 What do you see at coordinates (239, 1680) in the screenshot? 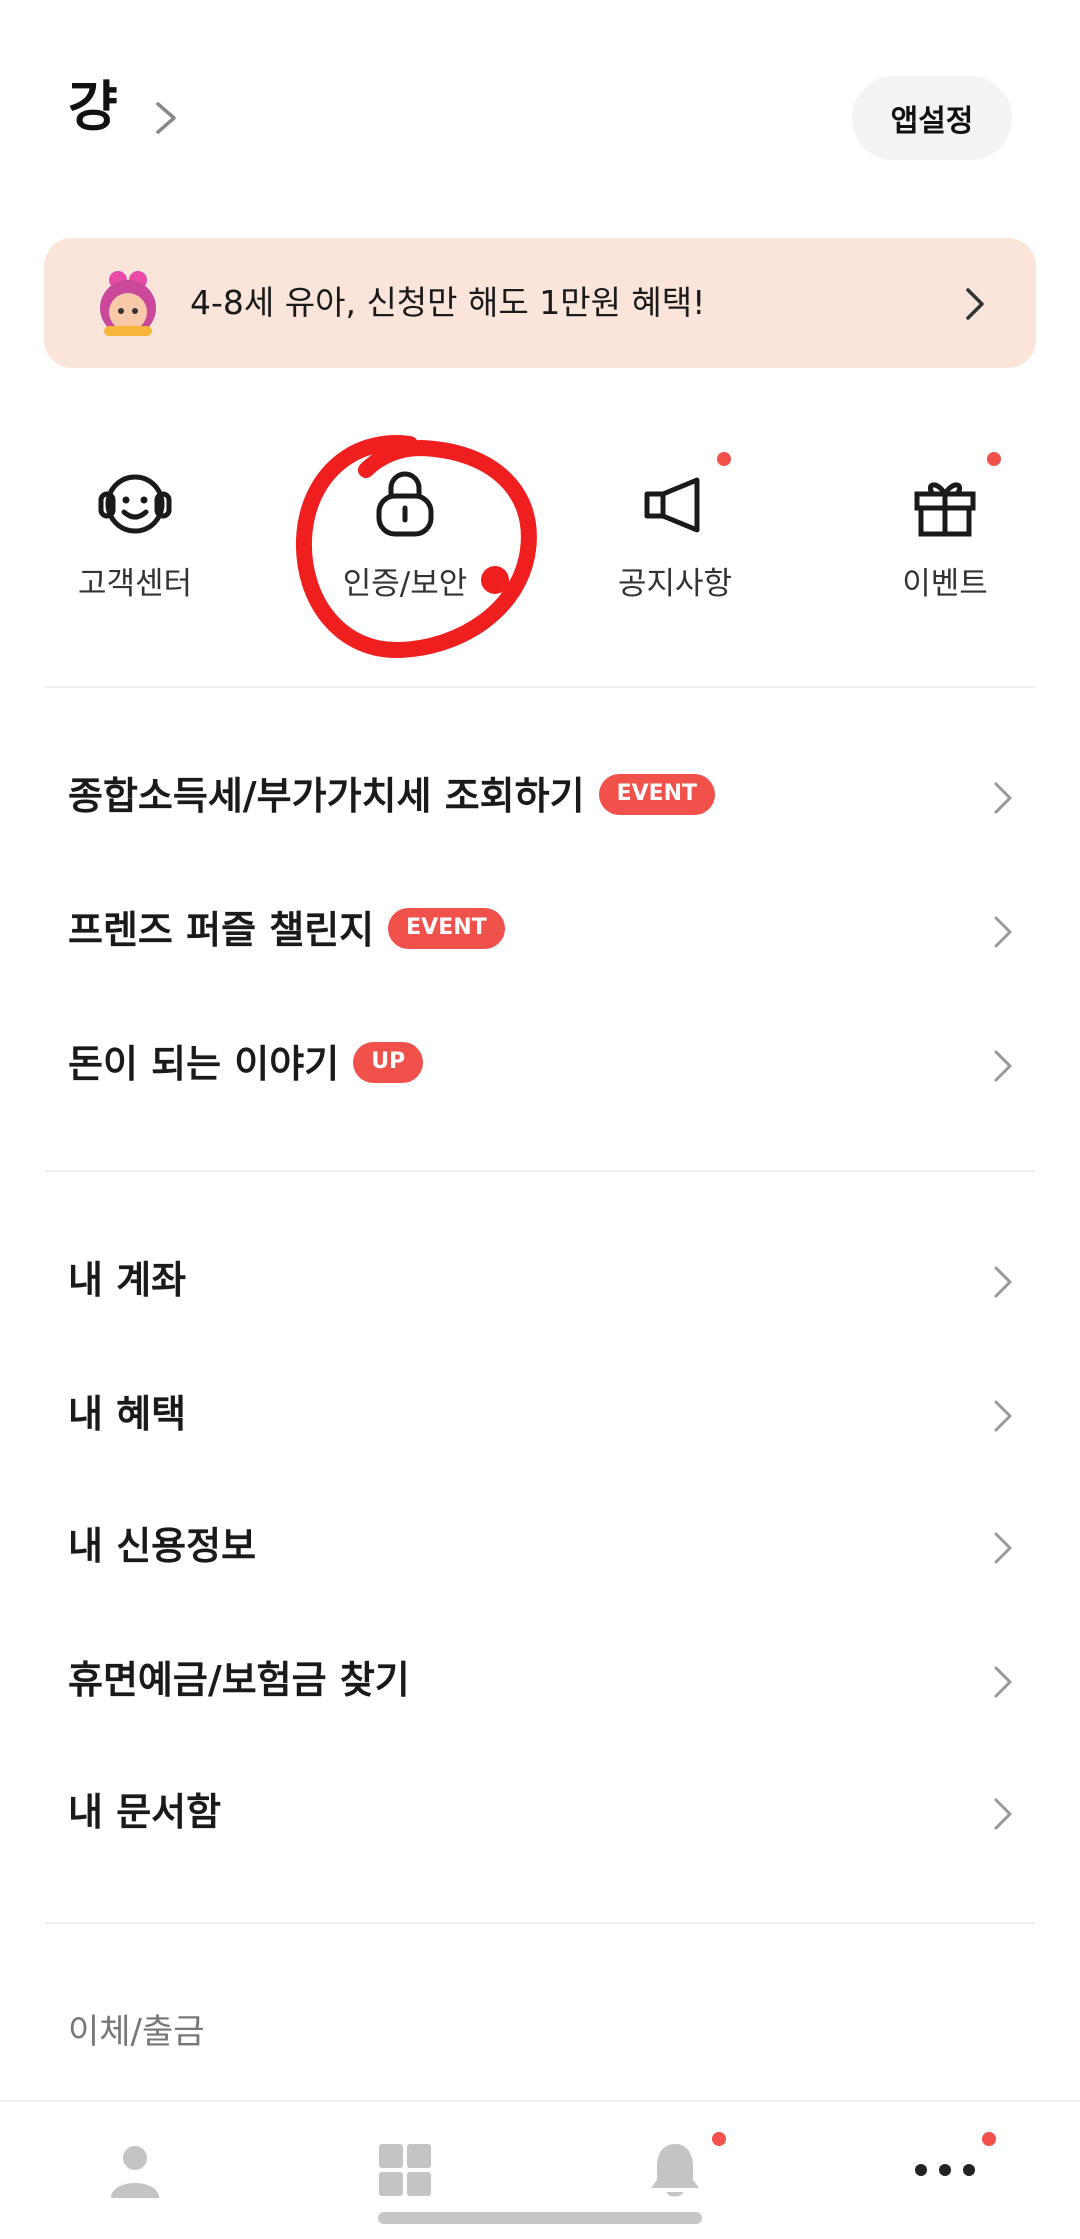
I see `menu-label: 휴면예금/보험금 찾기` at bounding box center [239, 1680].